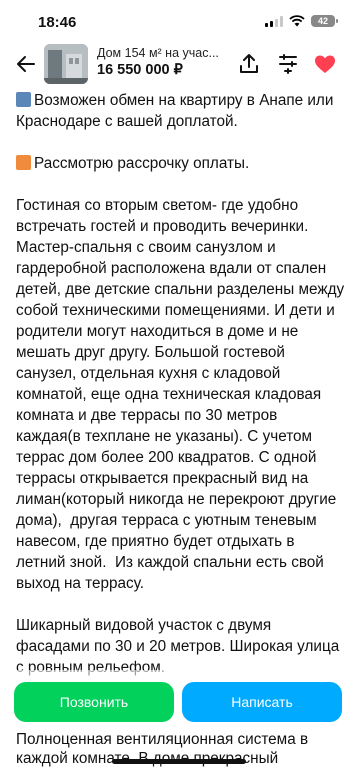 The width and height of the screenshot is (355, 768). What do you see at coordinates (142, 163) in the screenshot?
I see `description-text: Рассмотрю рассрочку оплаты.` at bounding box center [142, 163].